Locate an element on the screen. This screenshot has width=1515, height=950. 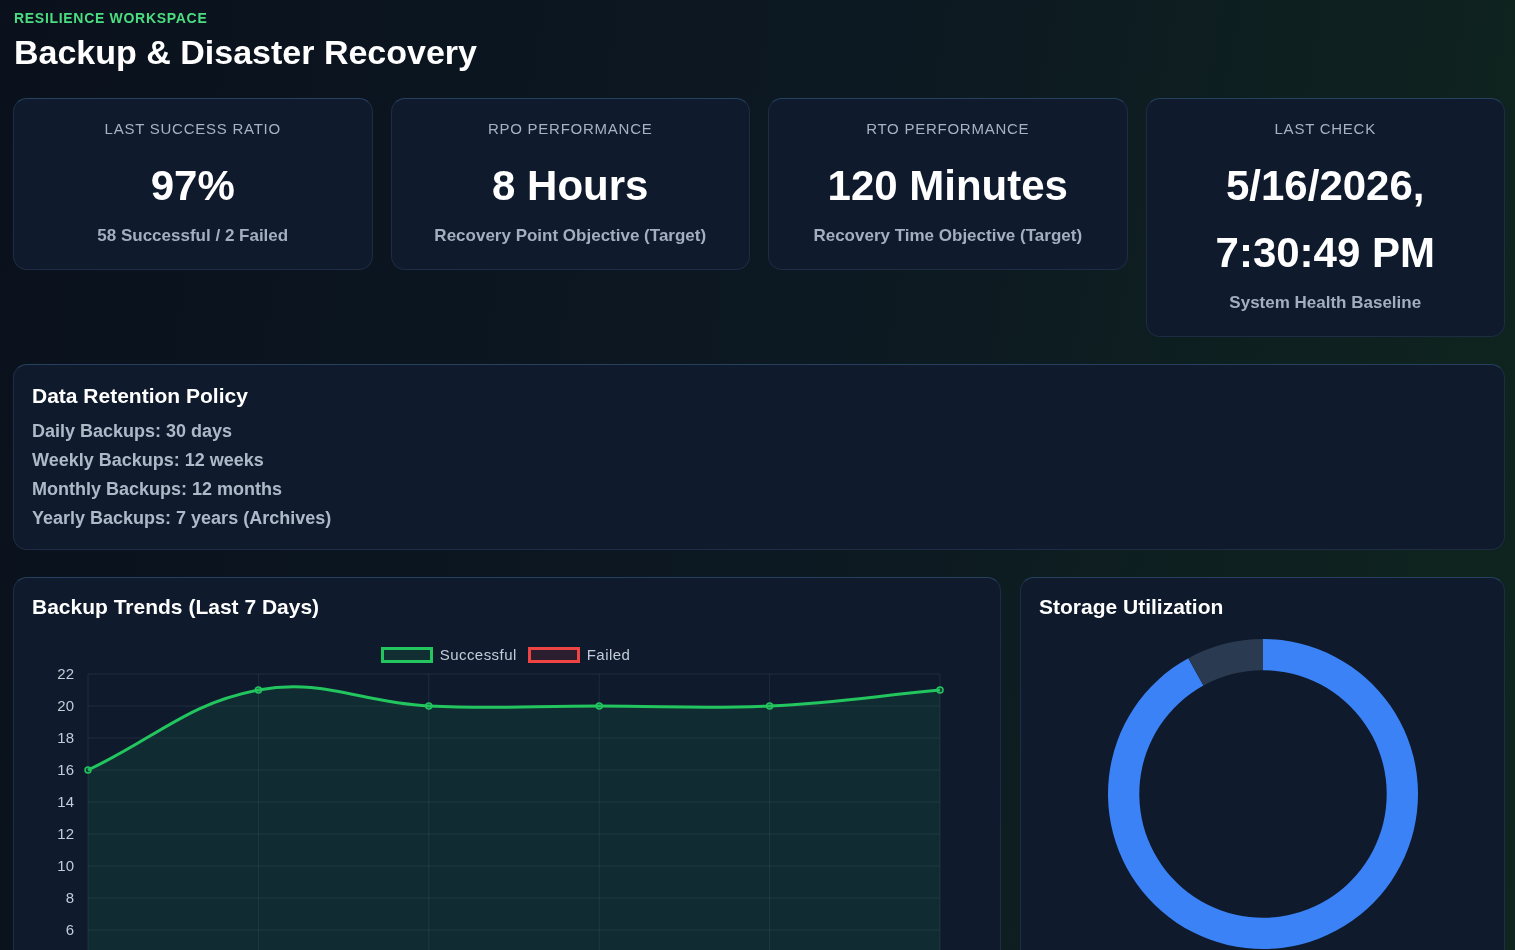
stat-value: 8 Hours is located at coordinates (570, 186).